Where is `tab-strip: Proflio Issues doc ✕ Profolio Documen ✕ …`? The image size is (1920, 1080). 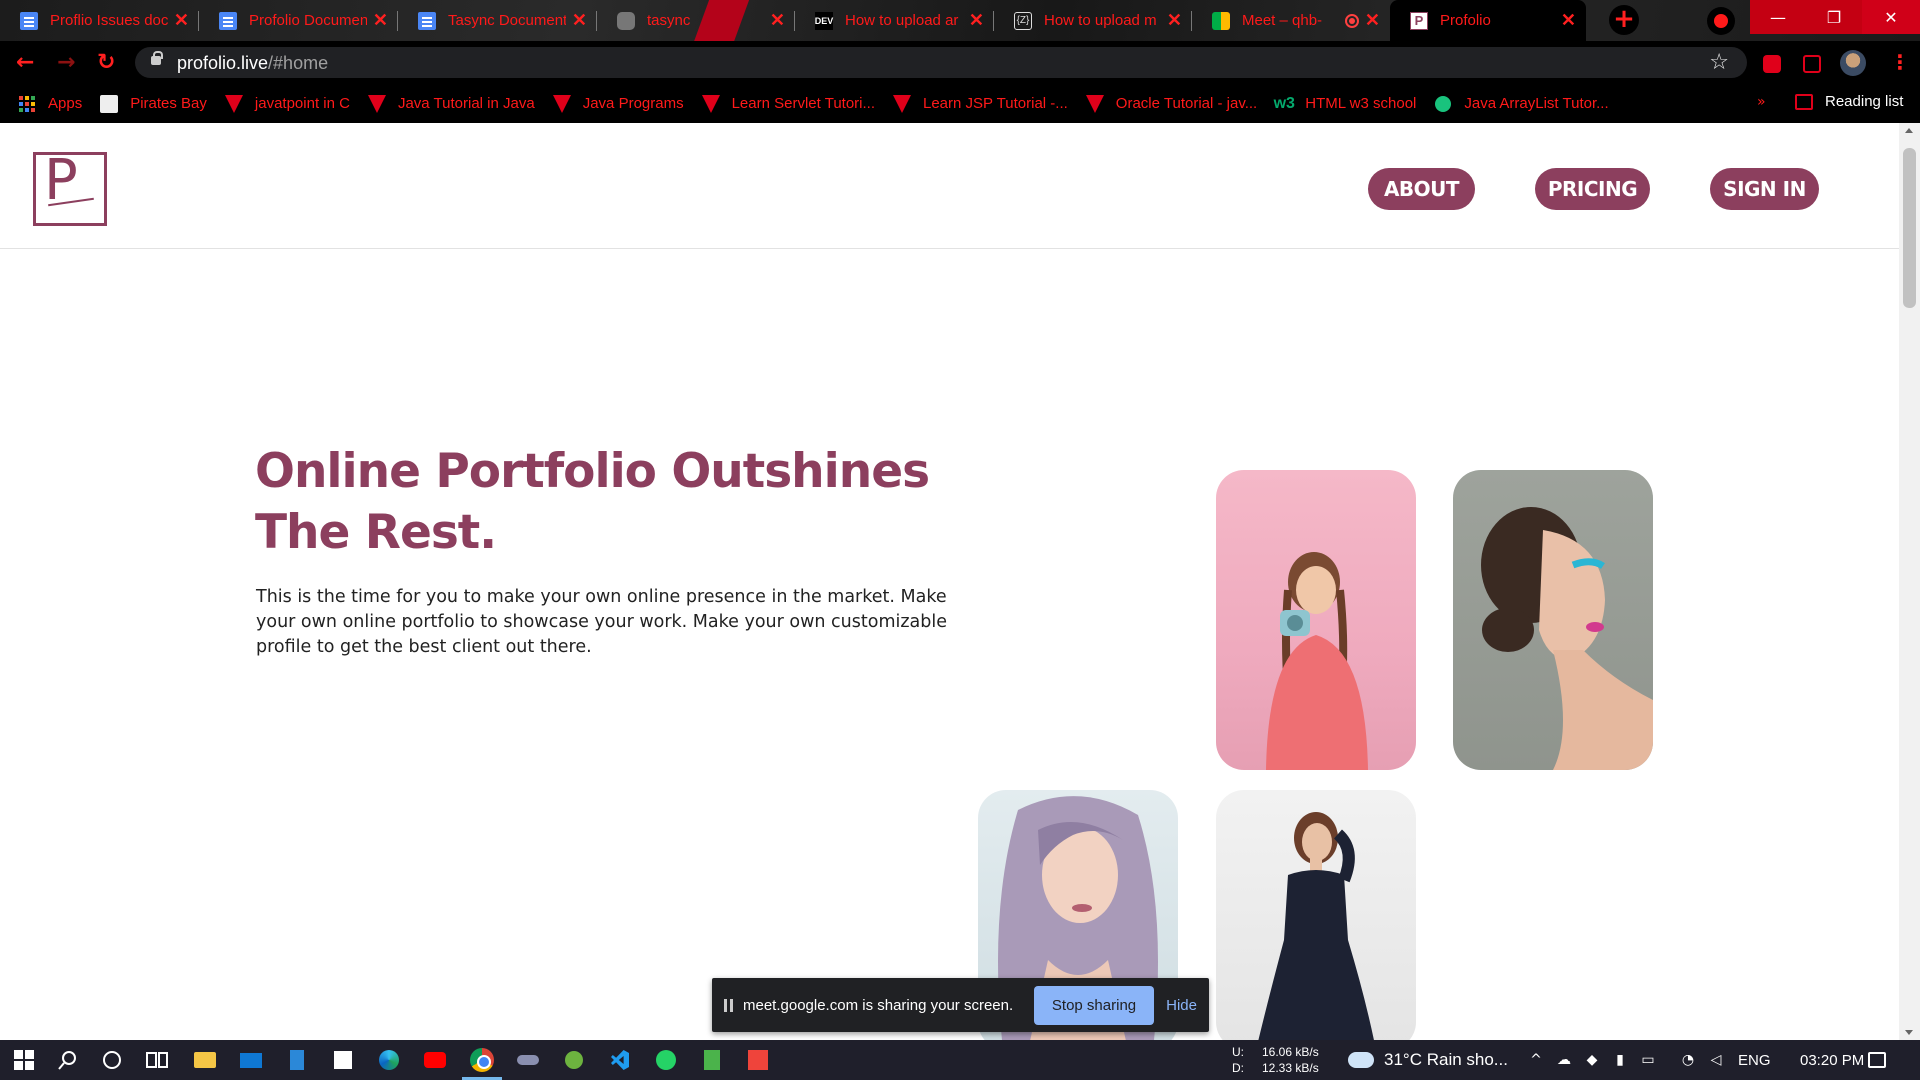
tab-strip: Proflio Issues doc ✕ Profolio Documen ✕ … is located at coordinates (960, 20).